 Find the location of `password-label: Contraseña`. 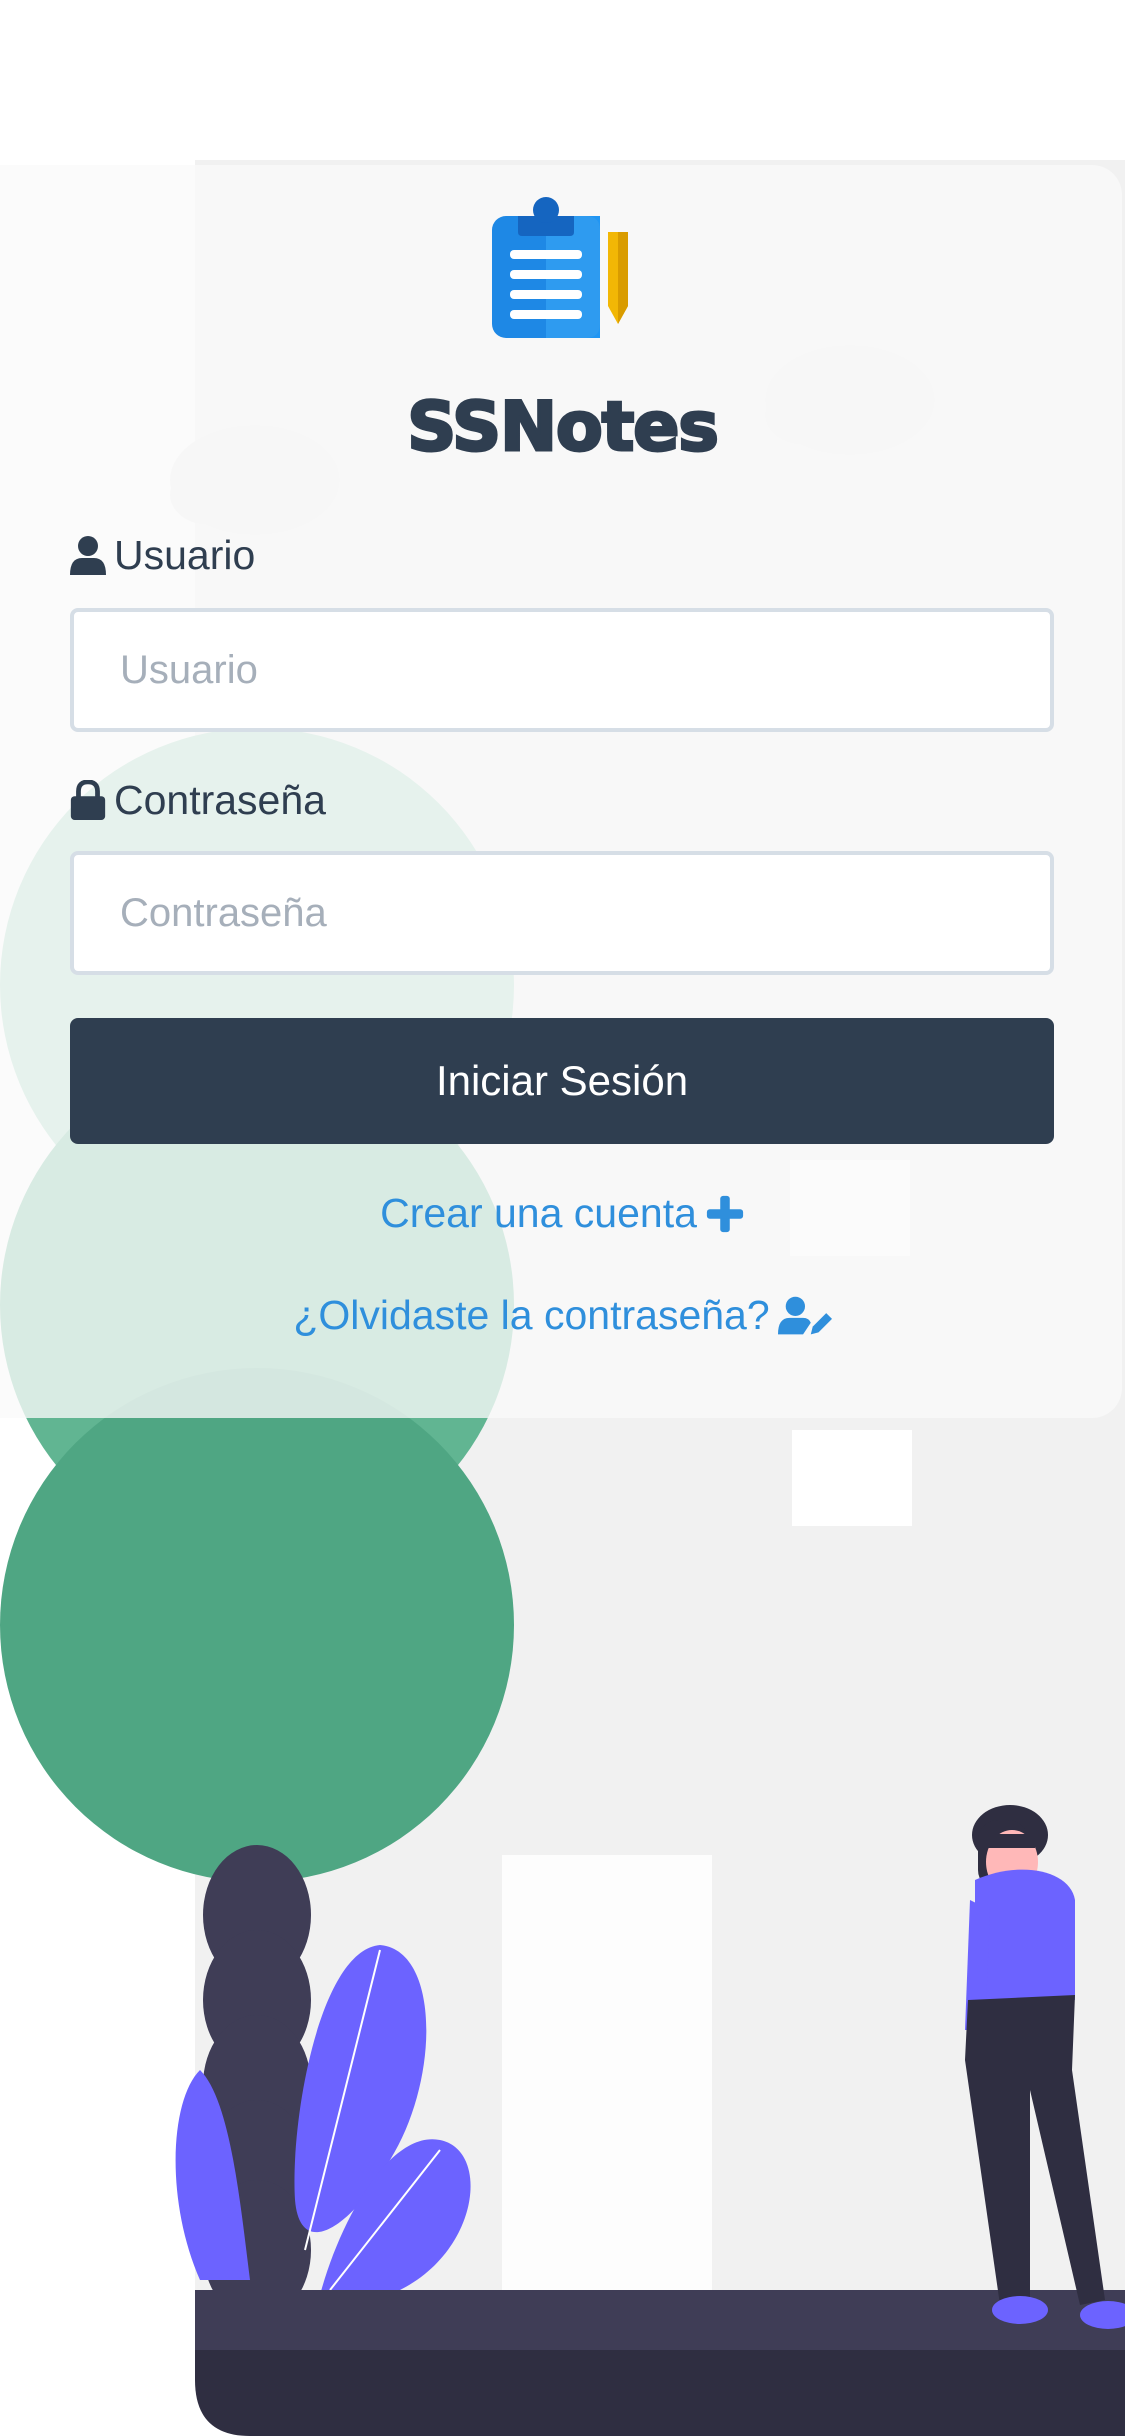

password-label: Contraseña is located at coordinates (220, 799).